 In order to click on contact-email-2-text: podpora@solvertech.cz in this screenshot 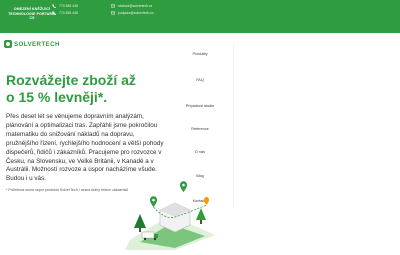, I will do `click(136, 13)`.